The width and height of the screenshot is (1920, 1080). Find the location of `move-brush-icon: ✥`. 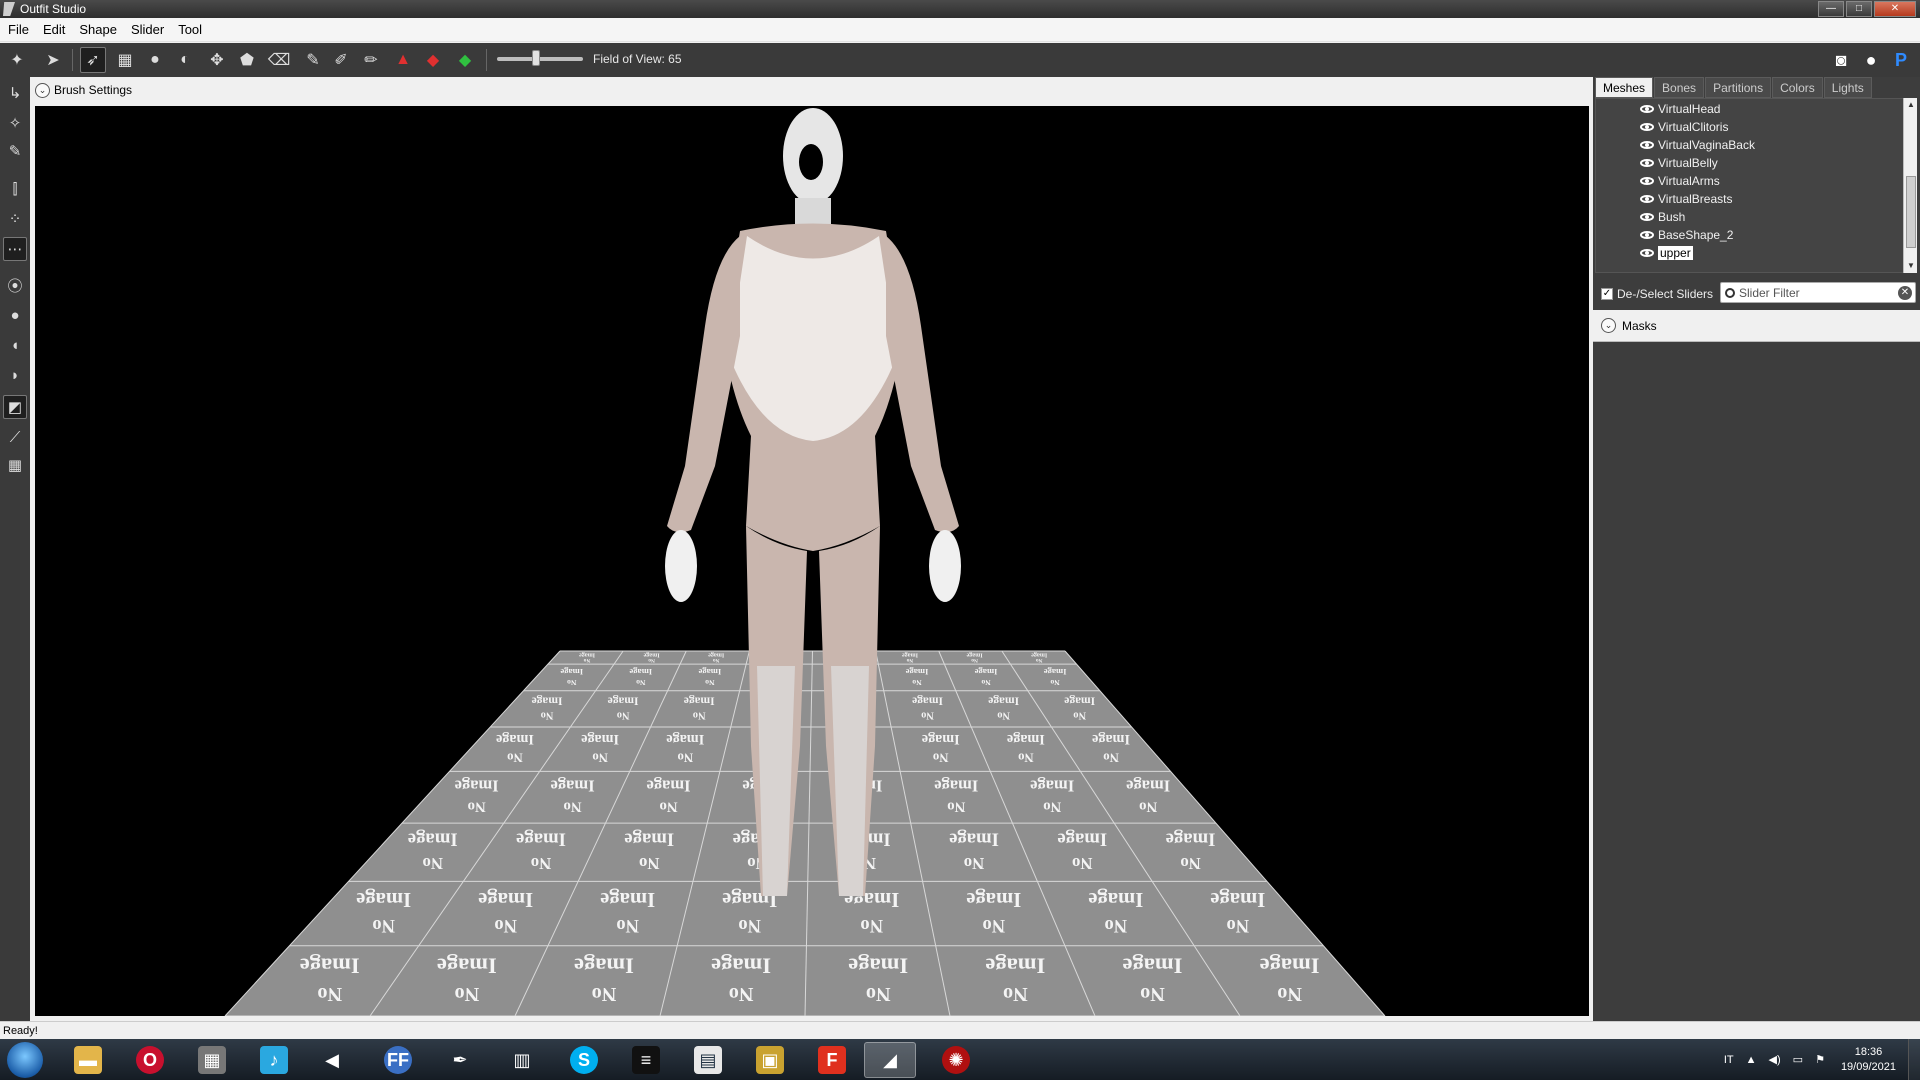

move-brush-icon: ✥ is located at coordinates (217, 60).